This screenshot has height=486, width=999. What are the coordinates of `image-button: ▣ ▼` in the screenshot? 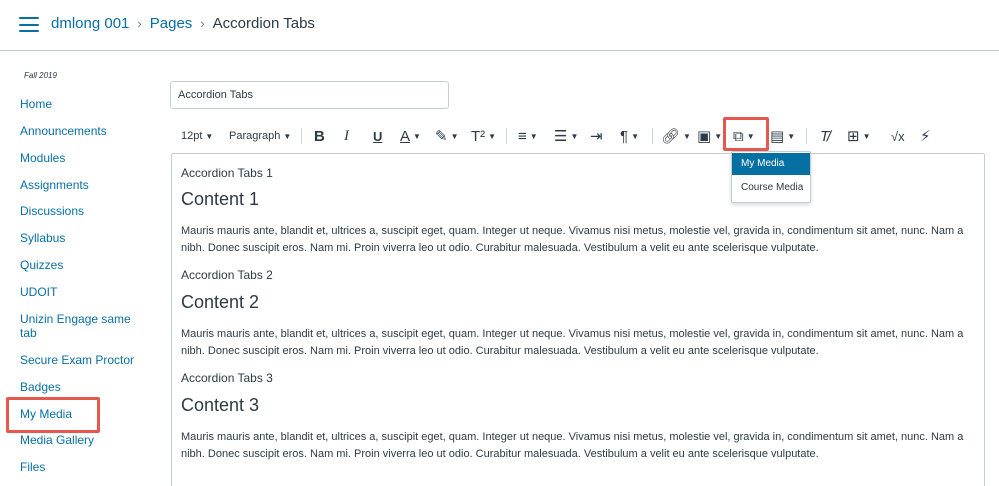 It's located at (709, 136).